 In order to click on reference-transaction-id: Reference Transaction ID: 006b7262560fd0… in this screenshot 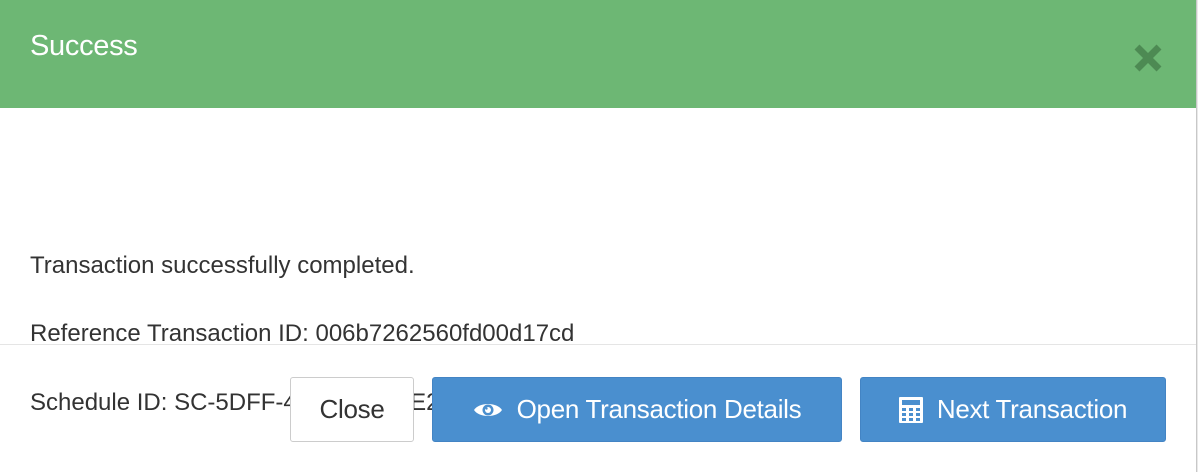, I will do `click(302, 333)`.